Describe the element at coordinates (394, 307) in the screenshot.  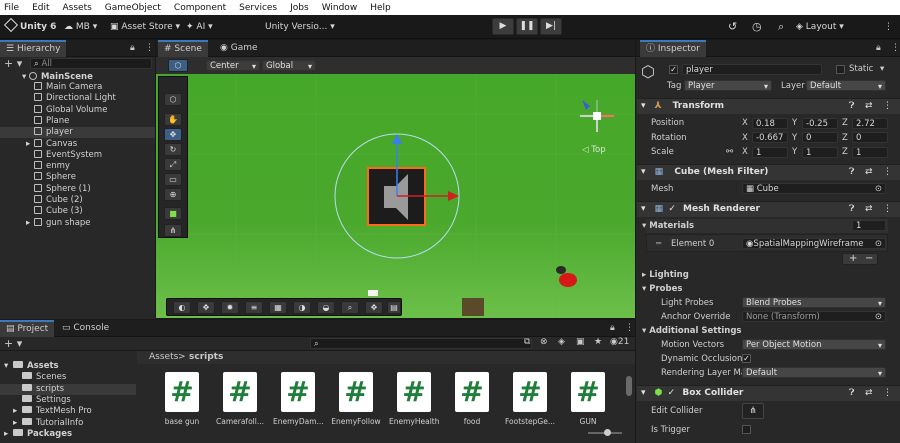
I see `snap-icon: ▤` at that location.